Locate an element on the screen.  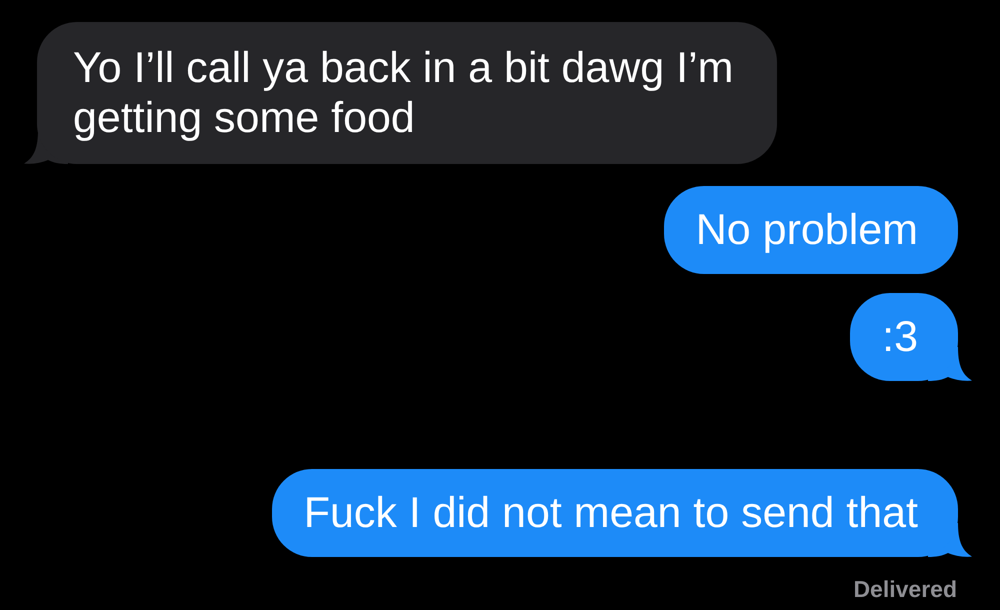
message-text: Fuck I did not mean to send that is located at coordinates (611, 513).